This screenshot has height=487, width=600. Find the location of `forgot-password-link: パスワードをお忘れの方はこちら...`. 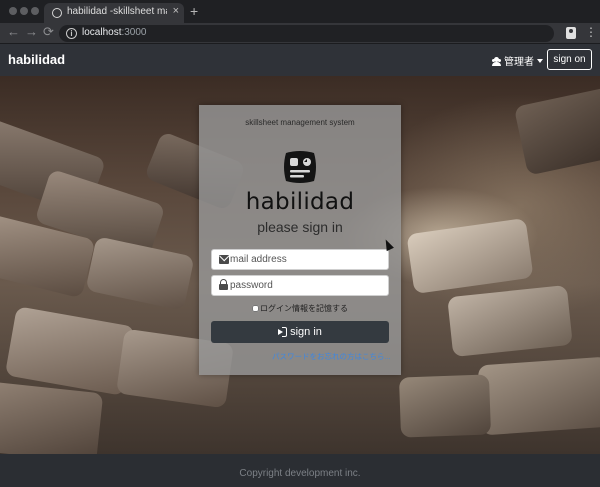

forgot-password-link: パスワードをお忘れの方はこちら... is located at coordinates (331, 356).